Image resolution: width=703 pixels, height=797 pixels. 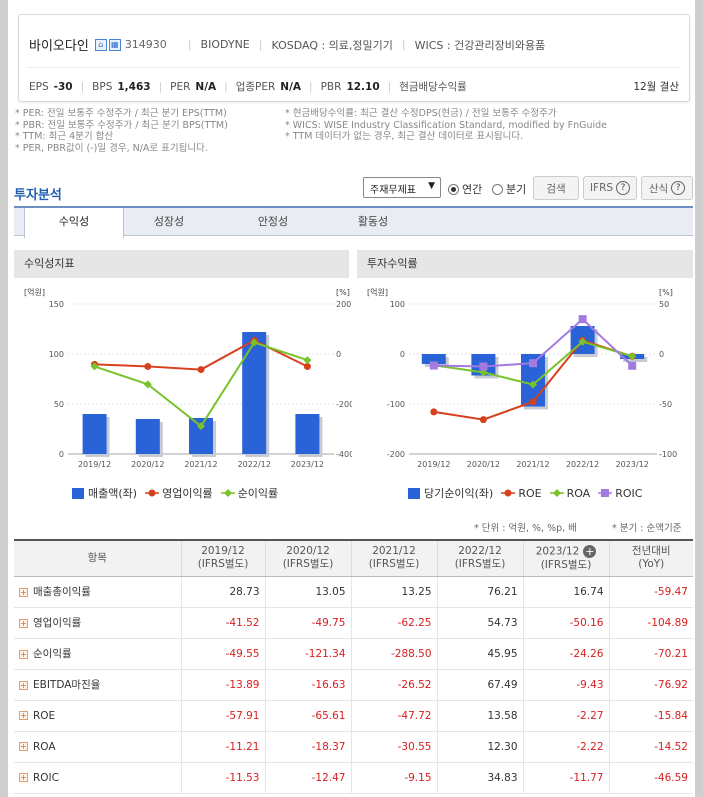 I want to click on row-label-text: 매출총이익률, so click(x=62, y=592).